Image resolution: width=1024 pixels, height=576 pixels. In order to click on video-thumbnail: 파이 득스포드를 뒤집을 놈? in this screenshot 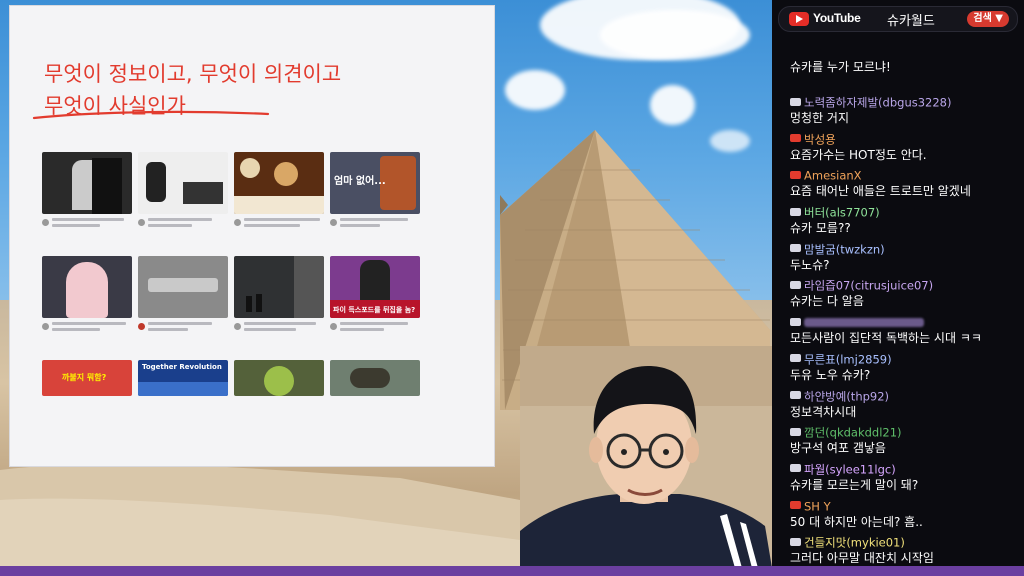, I will do `click(375, 295)`.